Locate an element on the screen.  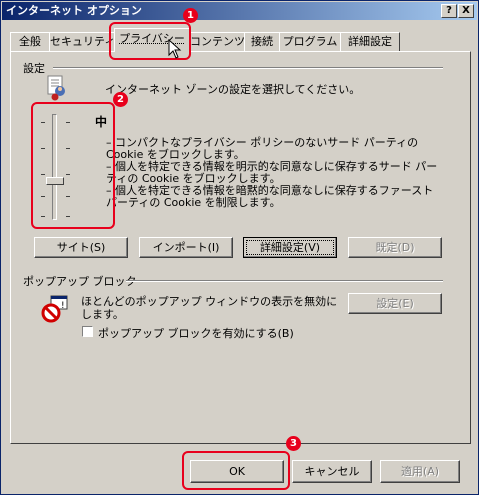
sites-button: サイト(S) is located at coordinates (81, 247).